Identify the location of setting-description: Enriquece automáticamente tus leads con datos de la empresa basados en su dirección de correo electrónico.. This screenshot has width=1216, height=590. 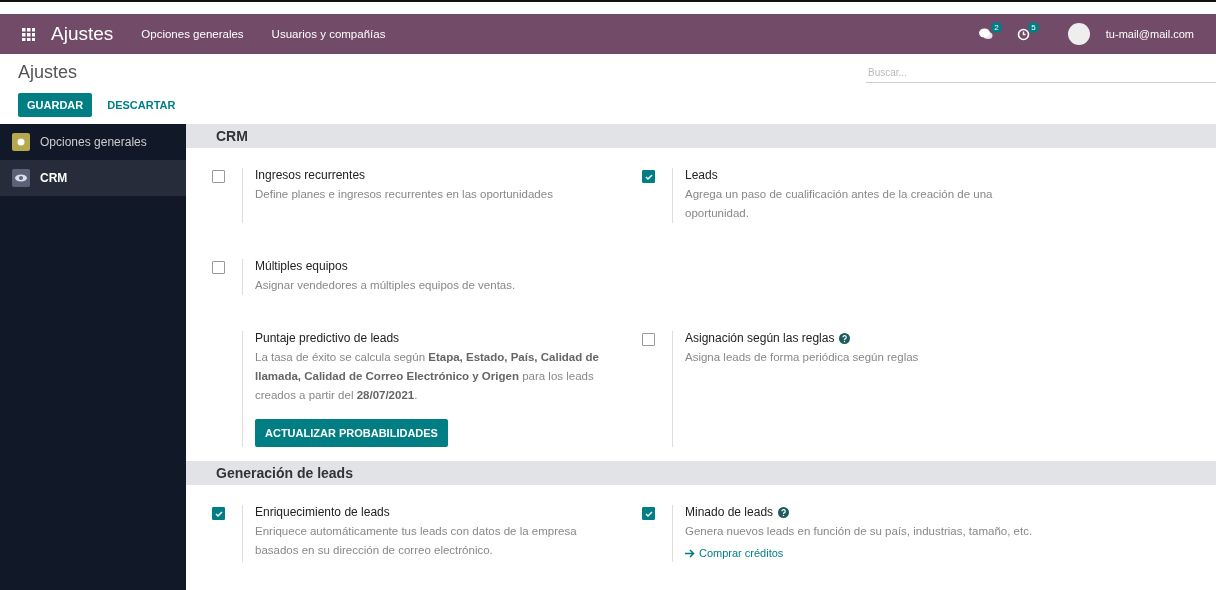
(416, 541).